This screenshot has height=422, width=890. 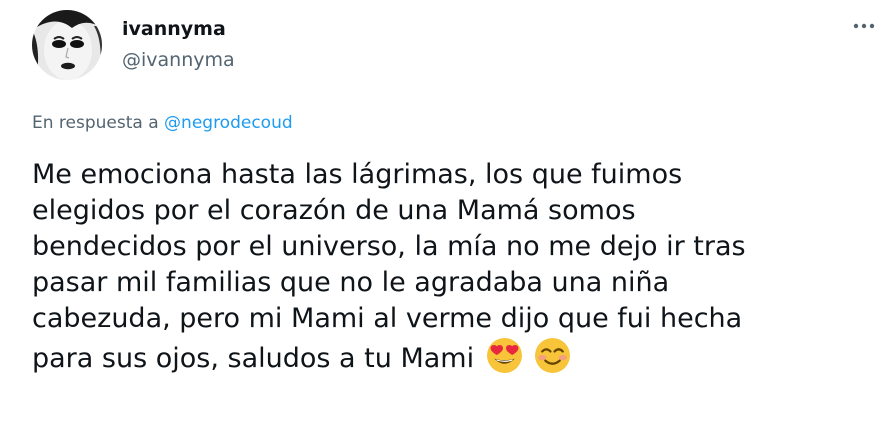 I want to click on more-options-button, so click(x=864, y=24).